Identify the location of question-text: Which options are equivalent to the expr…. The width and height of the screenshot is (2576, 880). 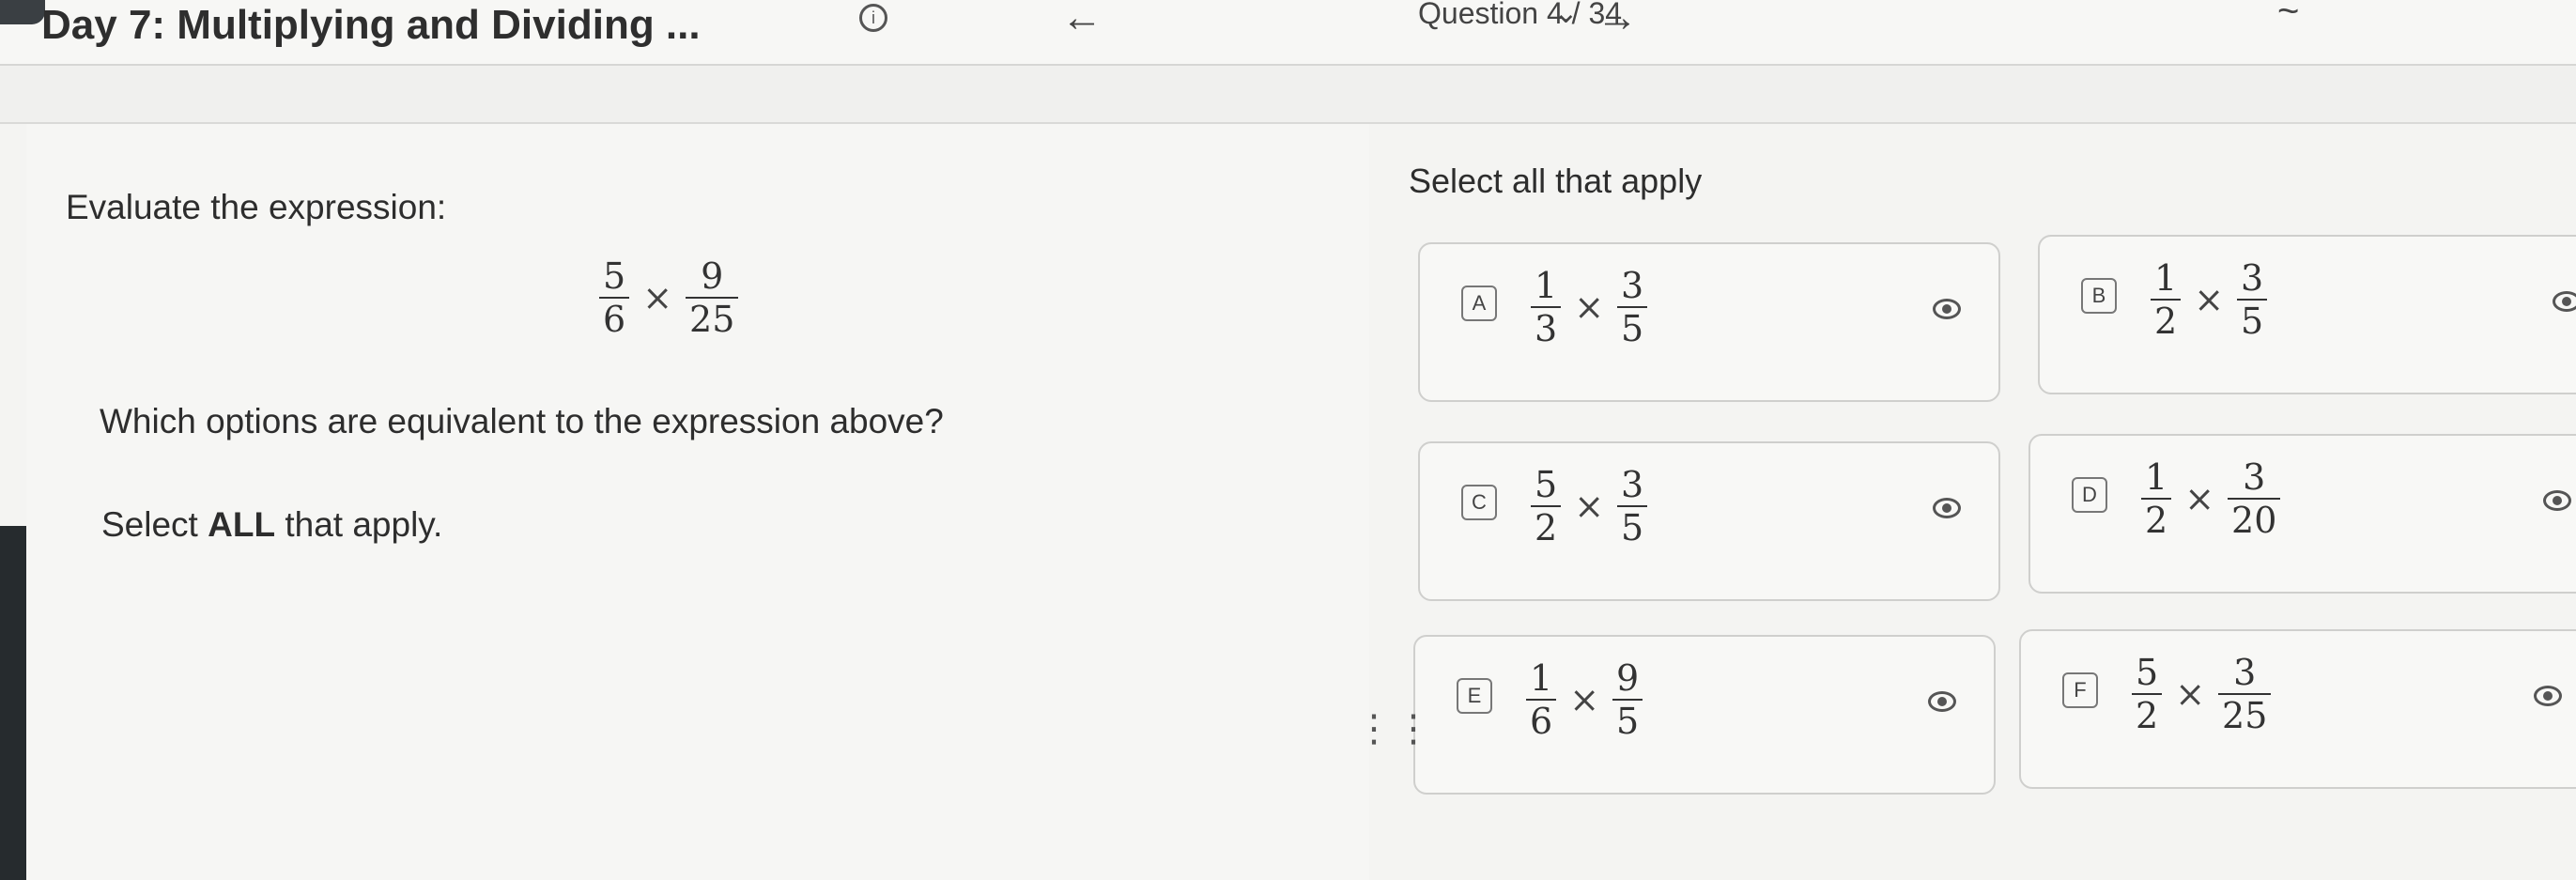
(522, 421).